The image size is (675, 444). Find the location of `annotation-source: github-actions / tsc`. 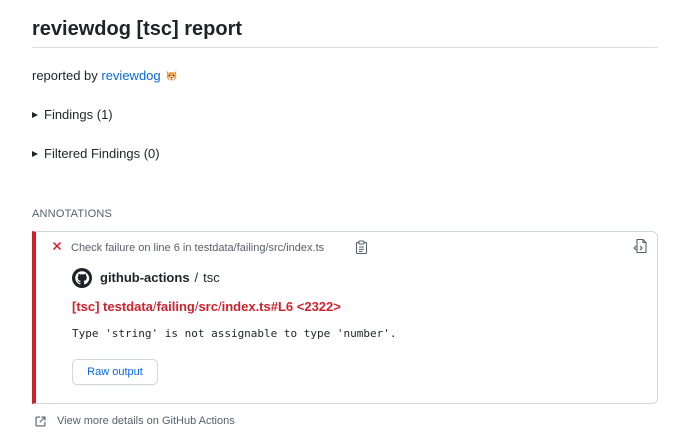

annotation-source: github-actions / tsc is located at coordinates (146, 278).